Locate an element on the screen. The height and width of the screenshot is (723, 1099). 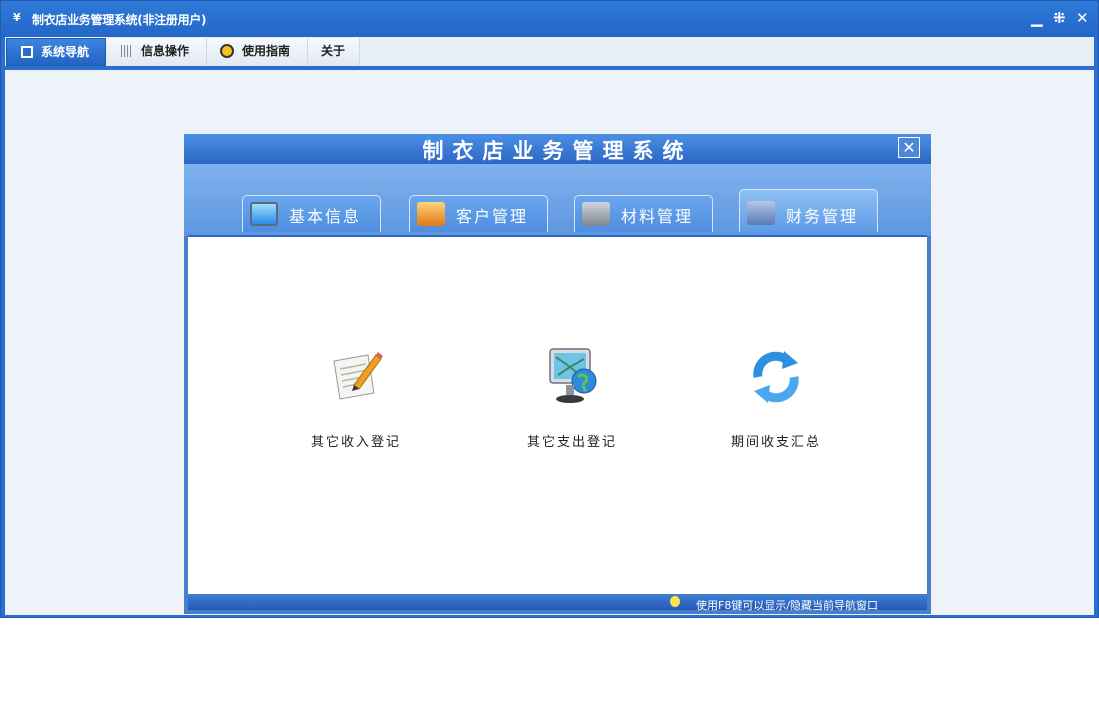
panel-header: 制衣店业务管理系统 ✕ is located at coordinates (557, 149).